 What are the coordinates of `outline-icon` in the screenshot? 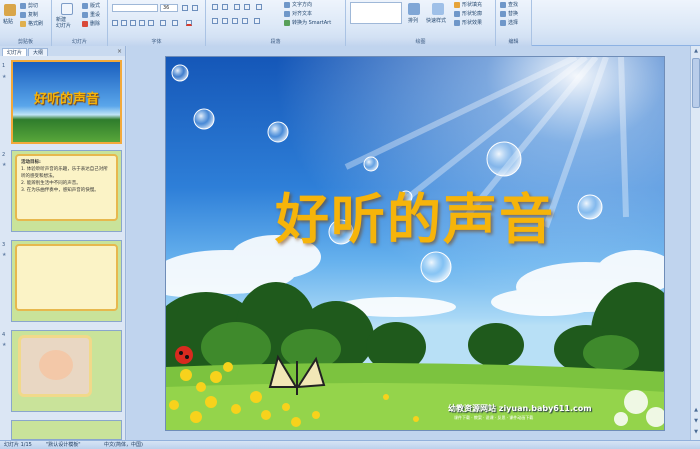 It's located at (457, 13).